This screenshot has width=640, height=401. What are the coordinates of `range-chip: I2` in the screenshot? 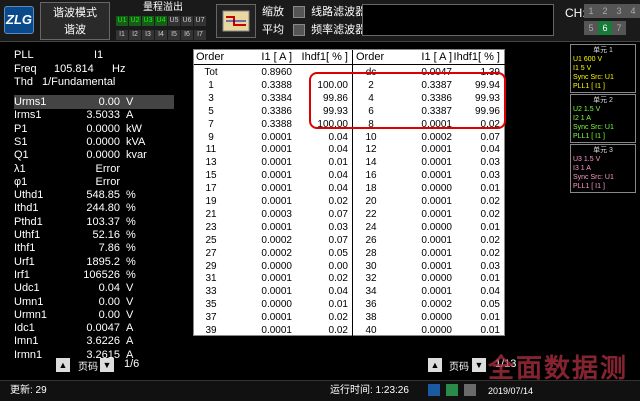 It's located at (135, 35).